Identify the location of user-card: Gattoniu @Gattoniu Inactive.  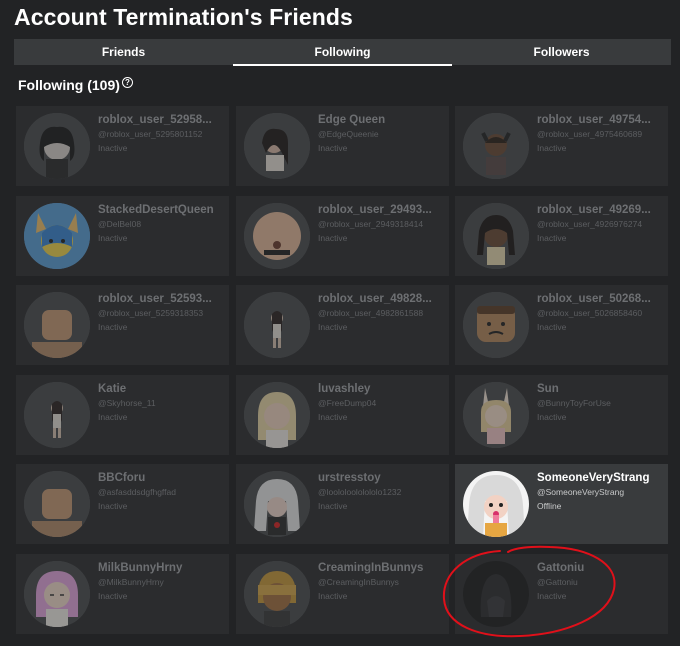
(561, 593).